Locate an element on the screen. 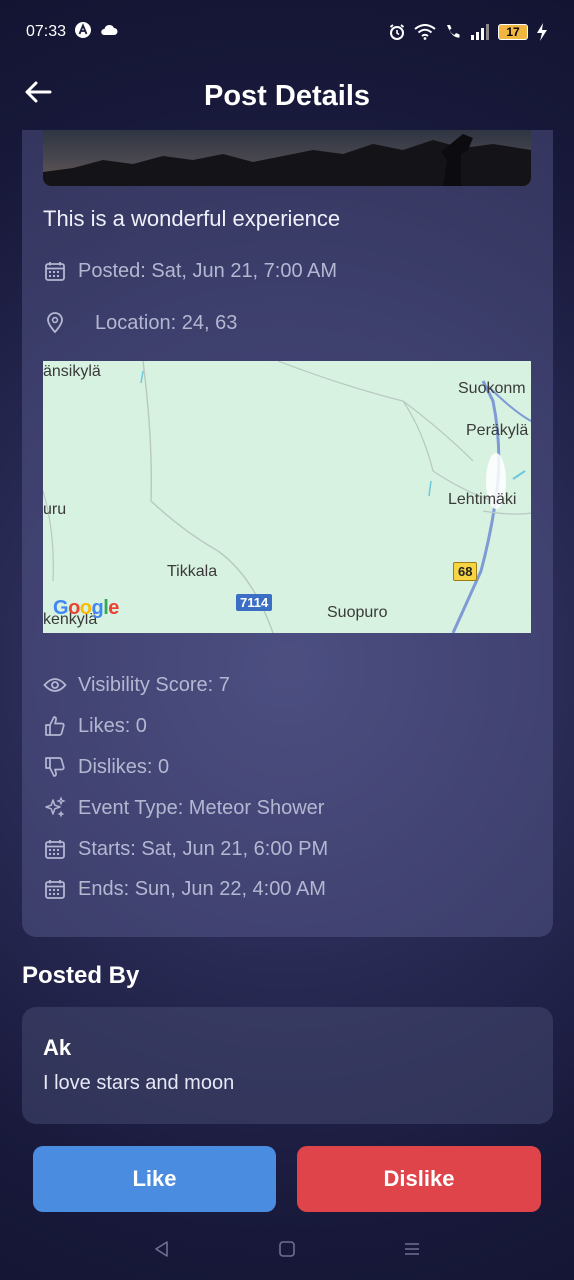  ends-row: Ends: Sun, Jun 22, 4:00 AM is located at coordinates (184, 889).